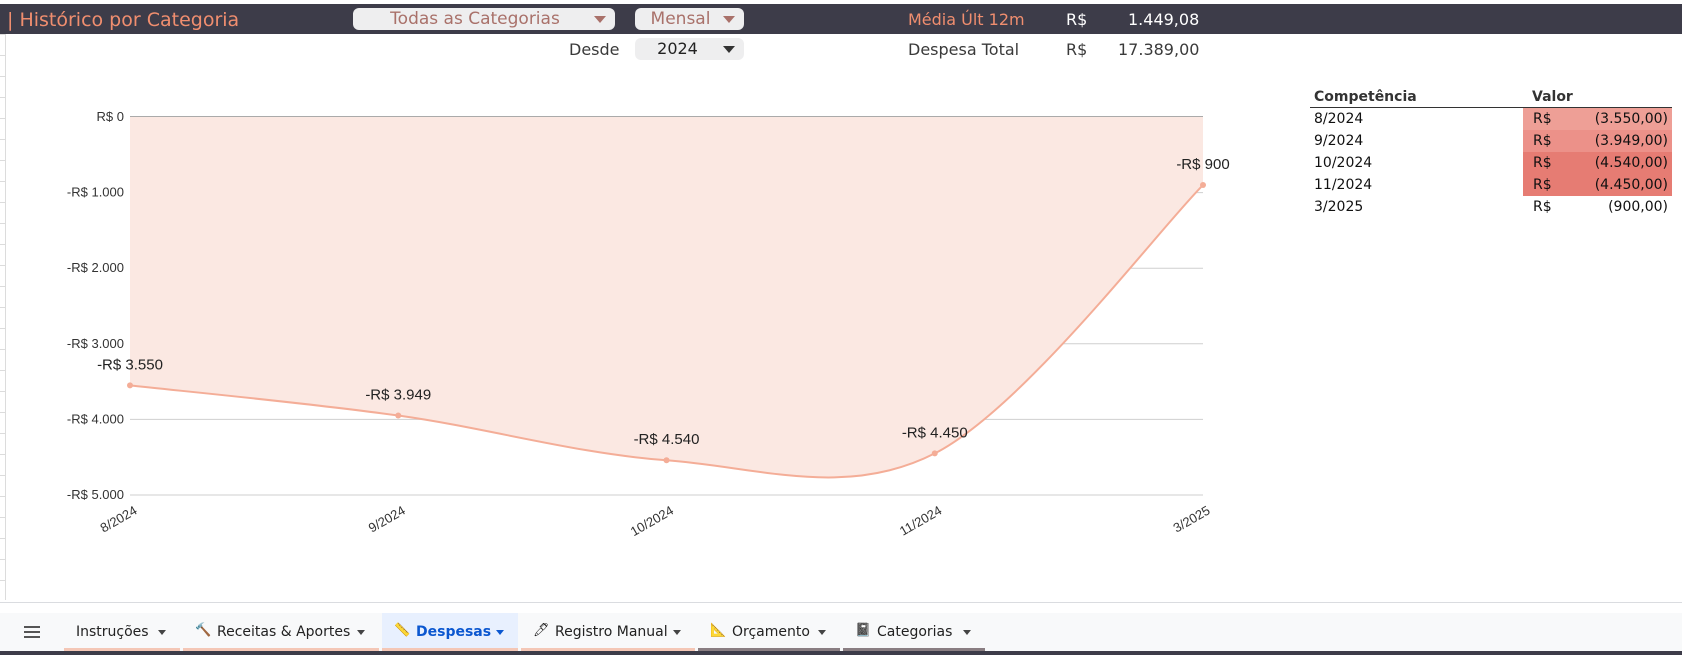 The height and width of the screenshot is (655, 1682). I want to click on avg-label: Média Últ 12m, so click(966, 19).